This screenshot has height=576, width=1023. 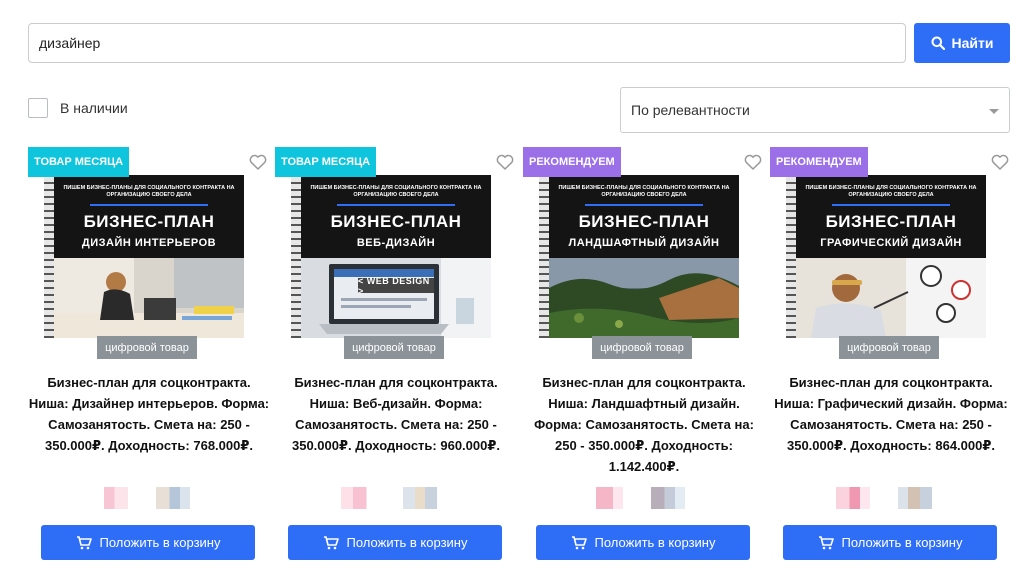 I want to click on cover-niche: ВЕБ-ДИЗАЙН, so click(x=396, y=243).